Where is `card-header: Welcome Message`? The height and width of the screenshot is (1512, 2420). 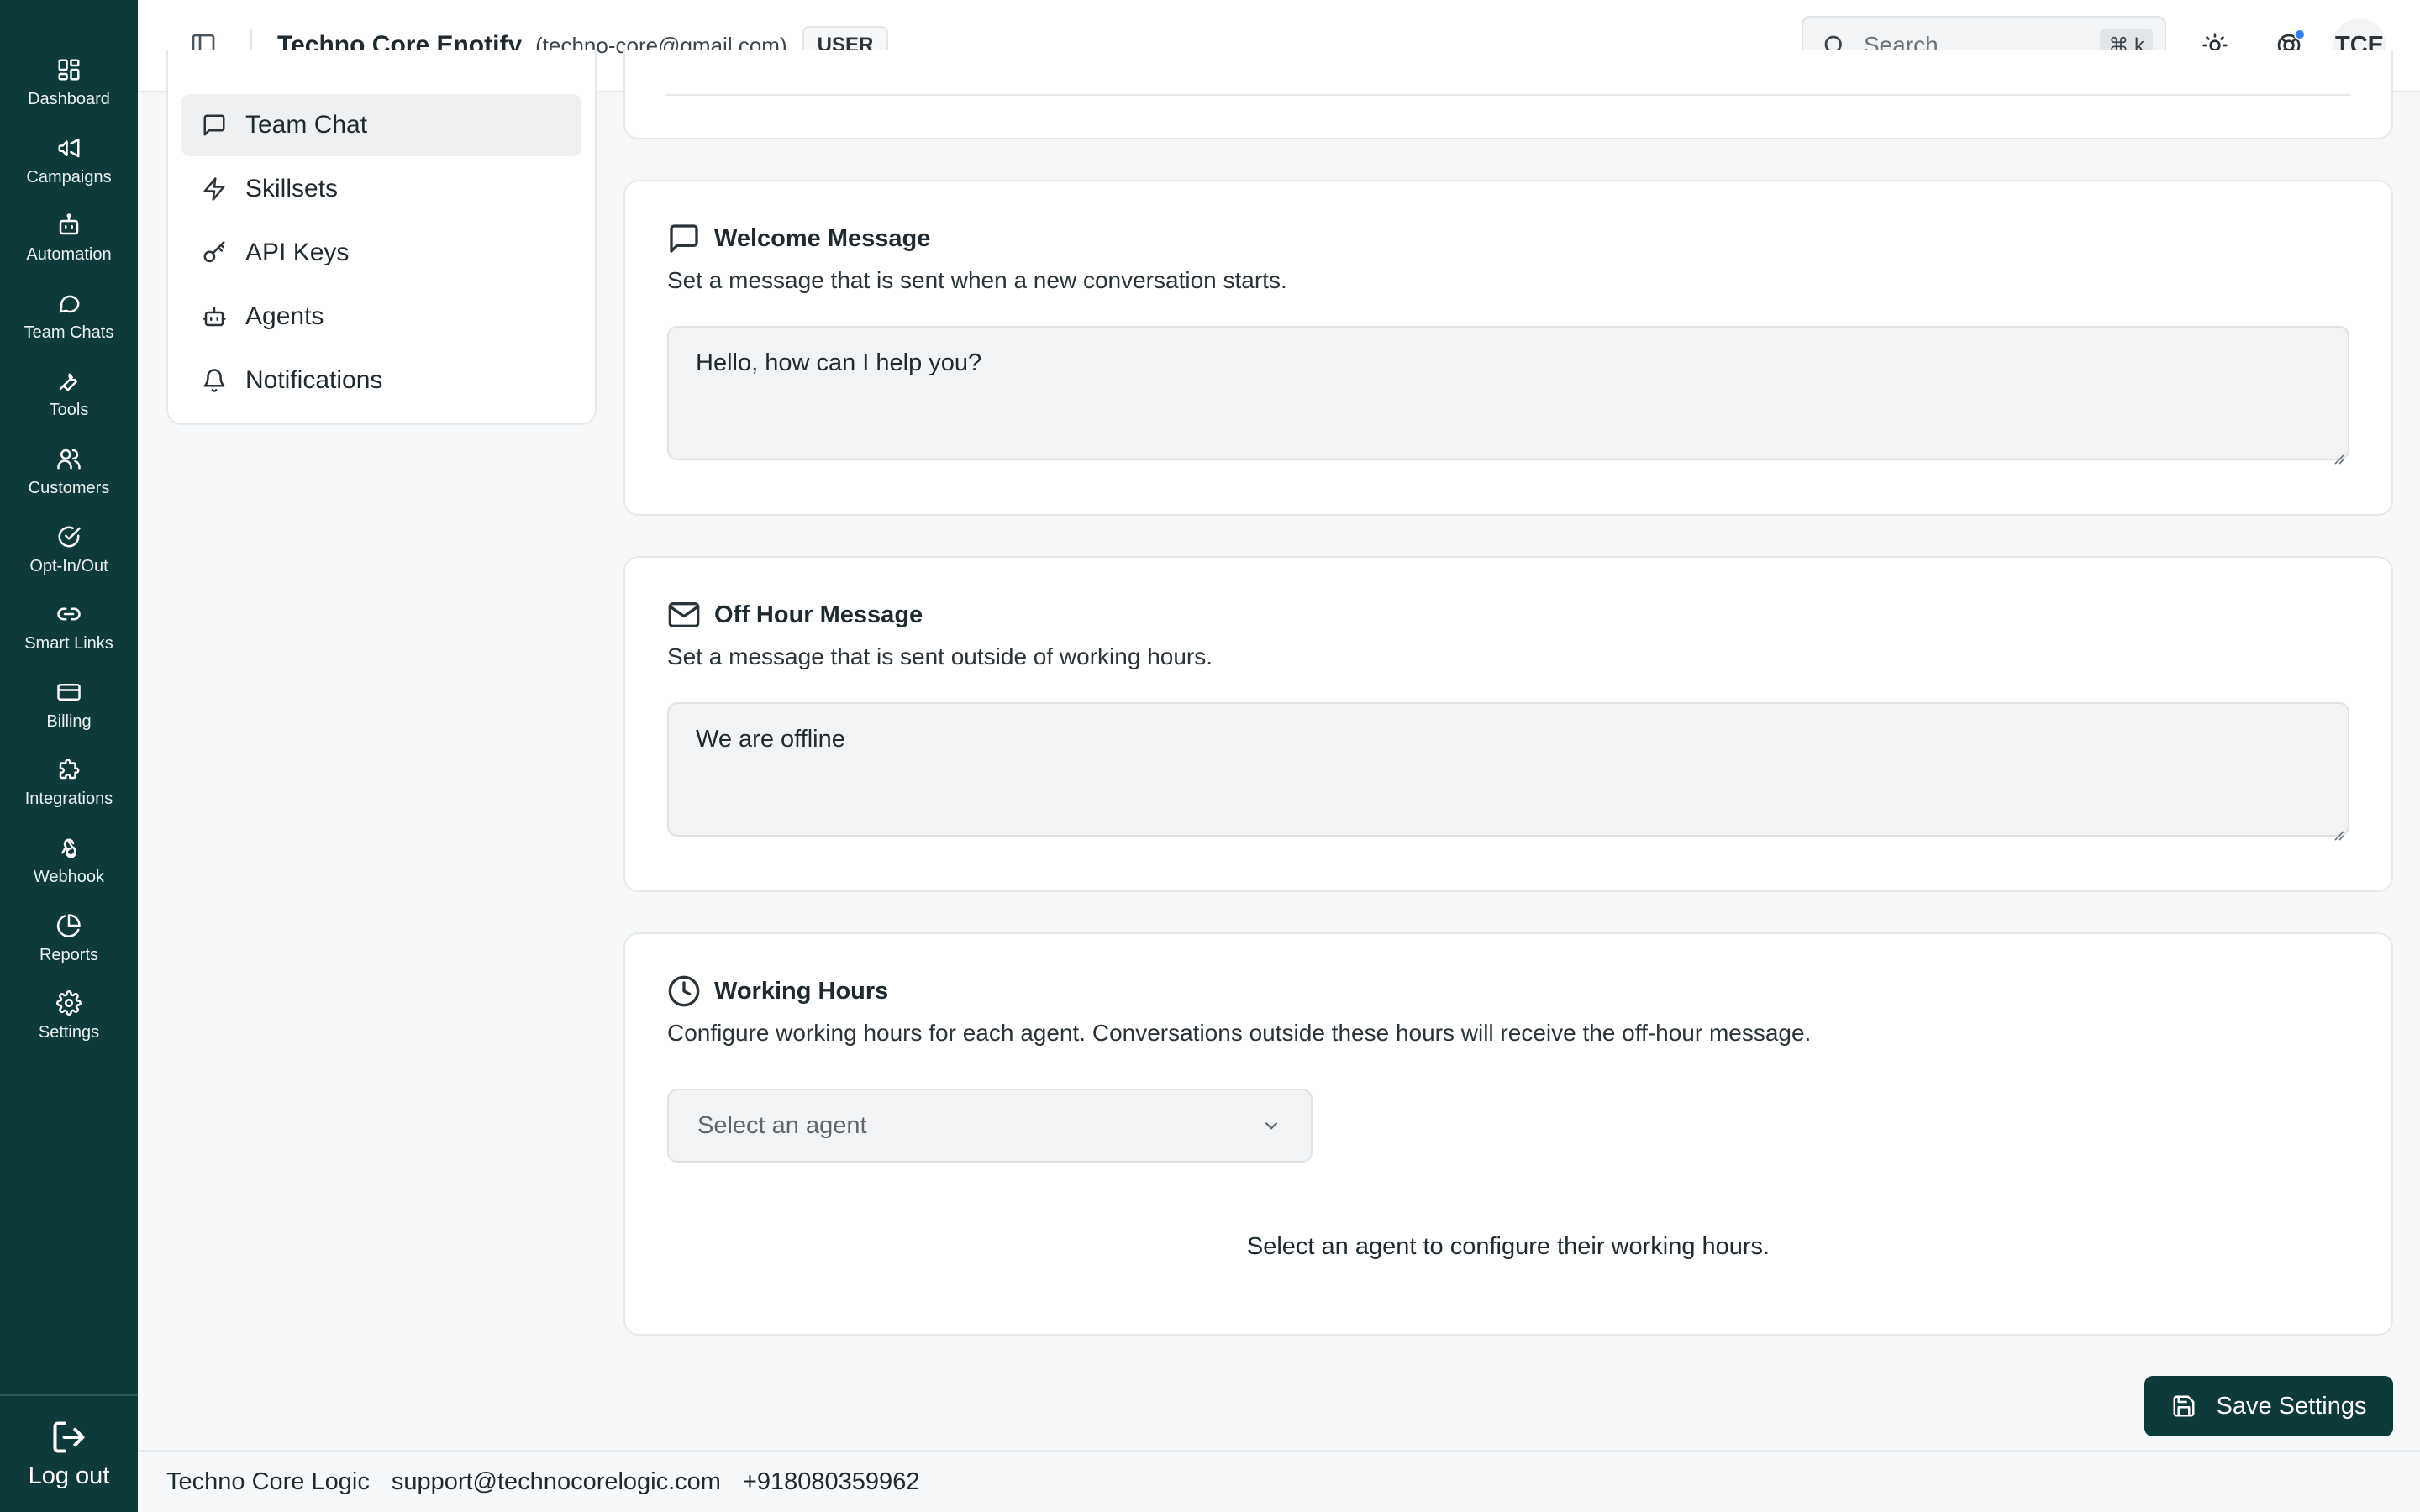
card-header: Welcome Message is located at coordinates (1508, 238).